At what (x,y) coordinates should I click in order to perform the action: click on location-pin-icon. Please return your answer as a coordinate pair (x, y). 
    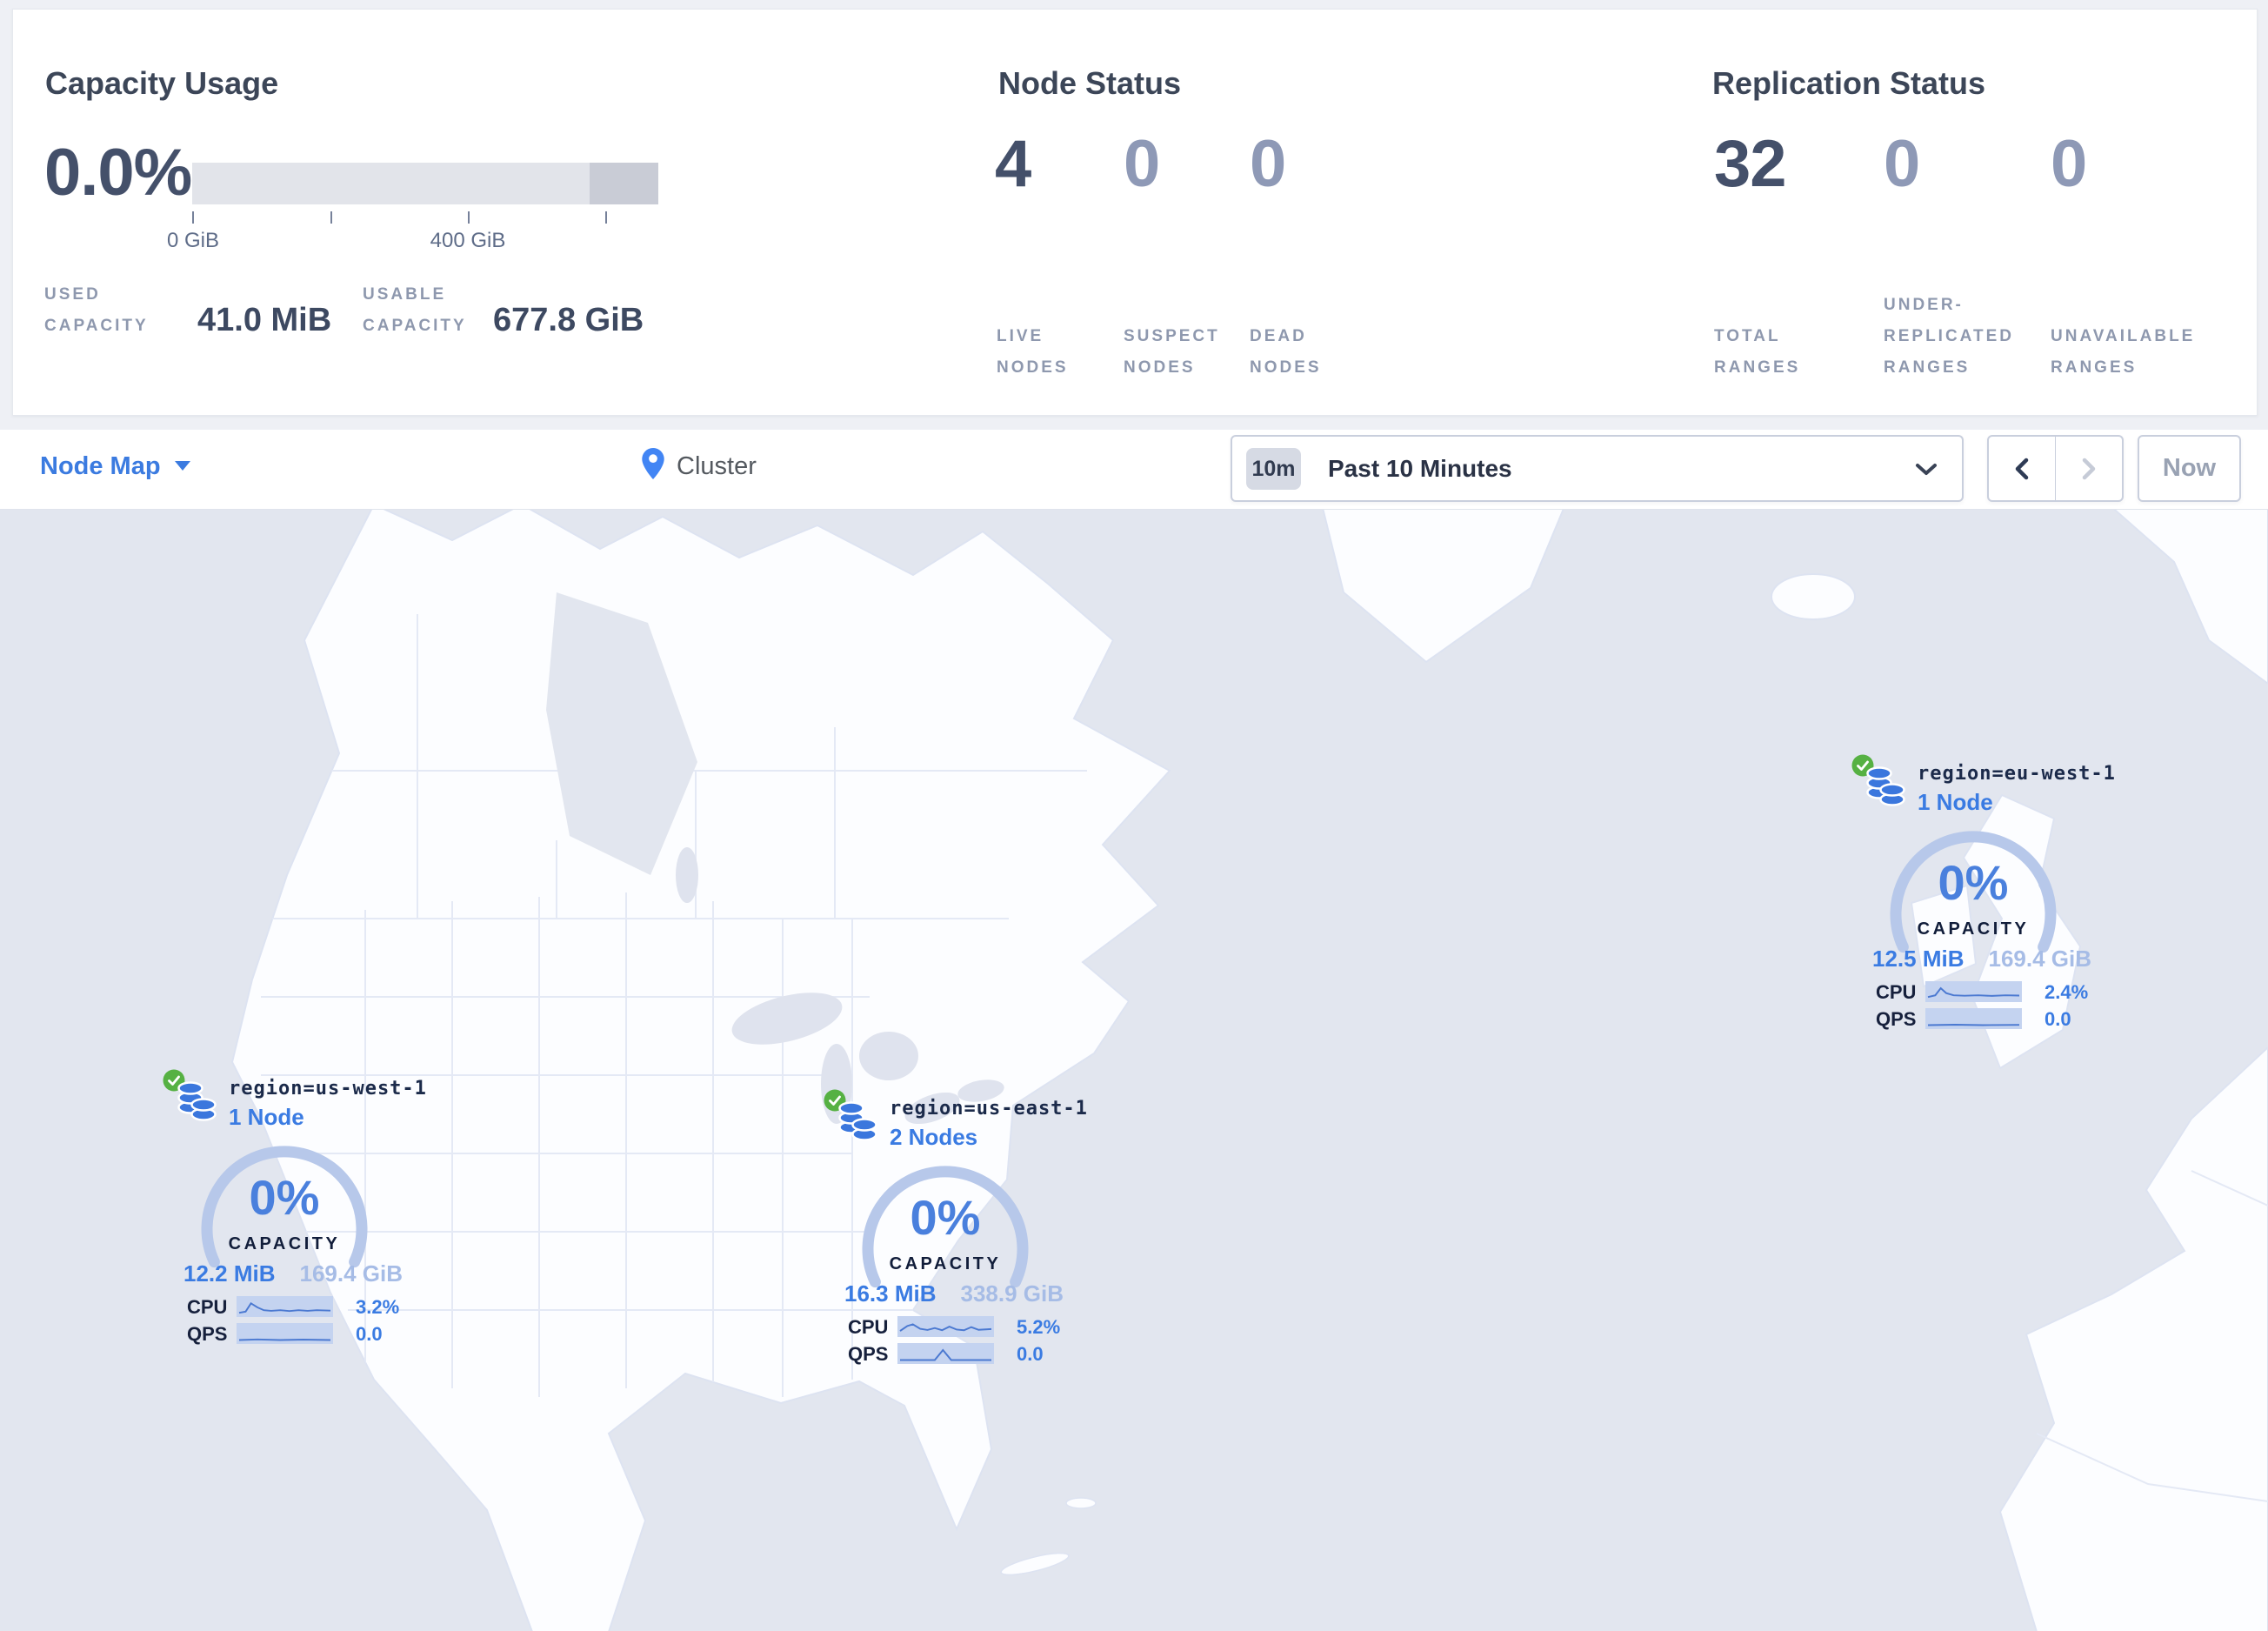
    Looking at the image, I should click on (653, 463).